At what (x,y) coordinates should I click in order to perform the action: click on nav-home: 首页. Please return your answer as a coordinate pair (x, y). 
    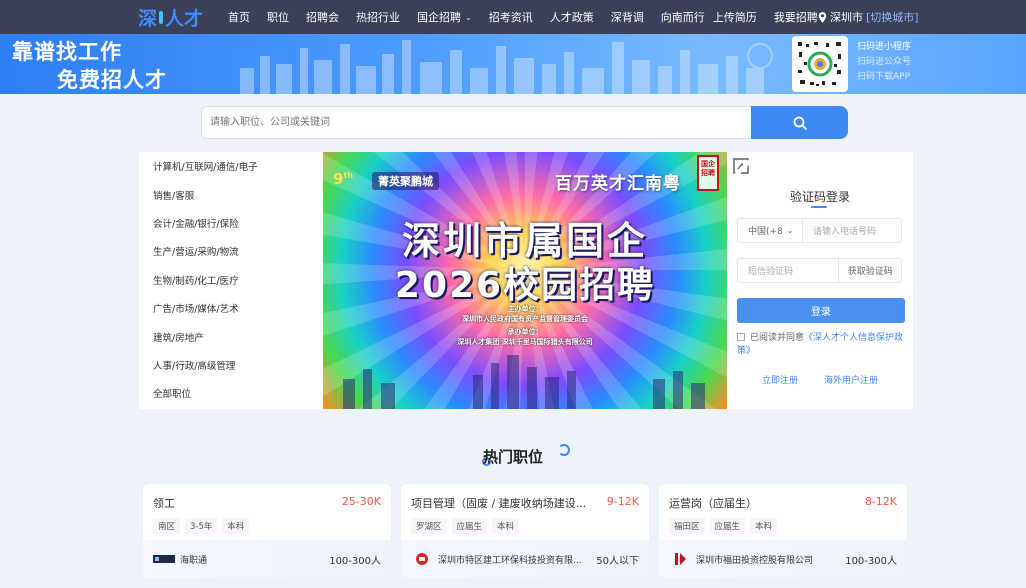
    Looking at the image, I should click on (239, 17).